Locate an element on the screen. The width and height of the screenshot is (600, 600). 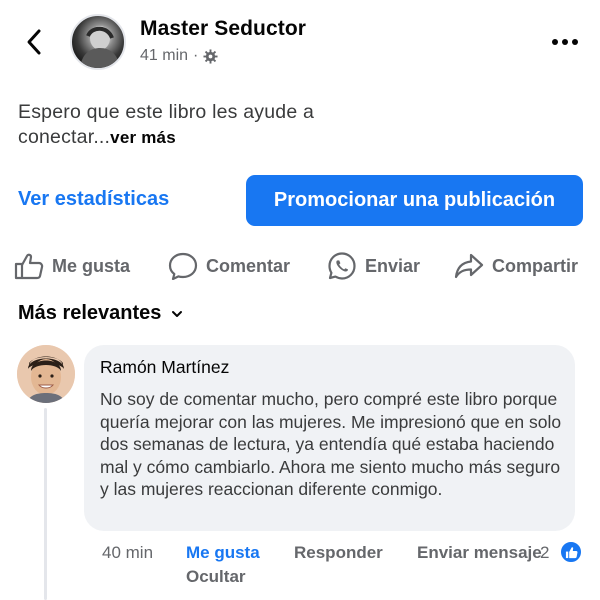
chevron-left-icon is located at coordinates (34, 42).